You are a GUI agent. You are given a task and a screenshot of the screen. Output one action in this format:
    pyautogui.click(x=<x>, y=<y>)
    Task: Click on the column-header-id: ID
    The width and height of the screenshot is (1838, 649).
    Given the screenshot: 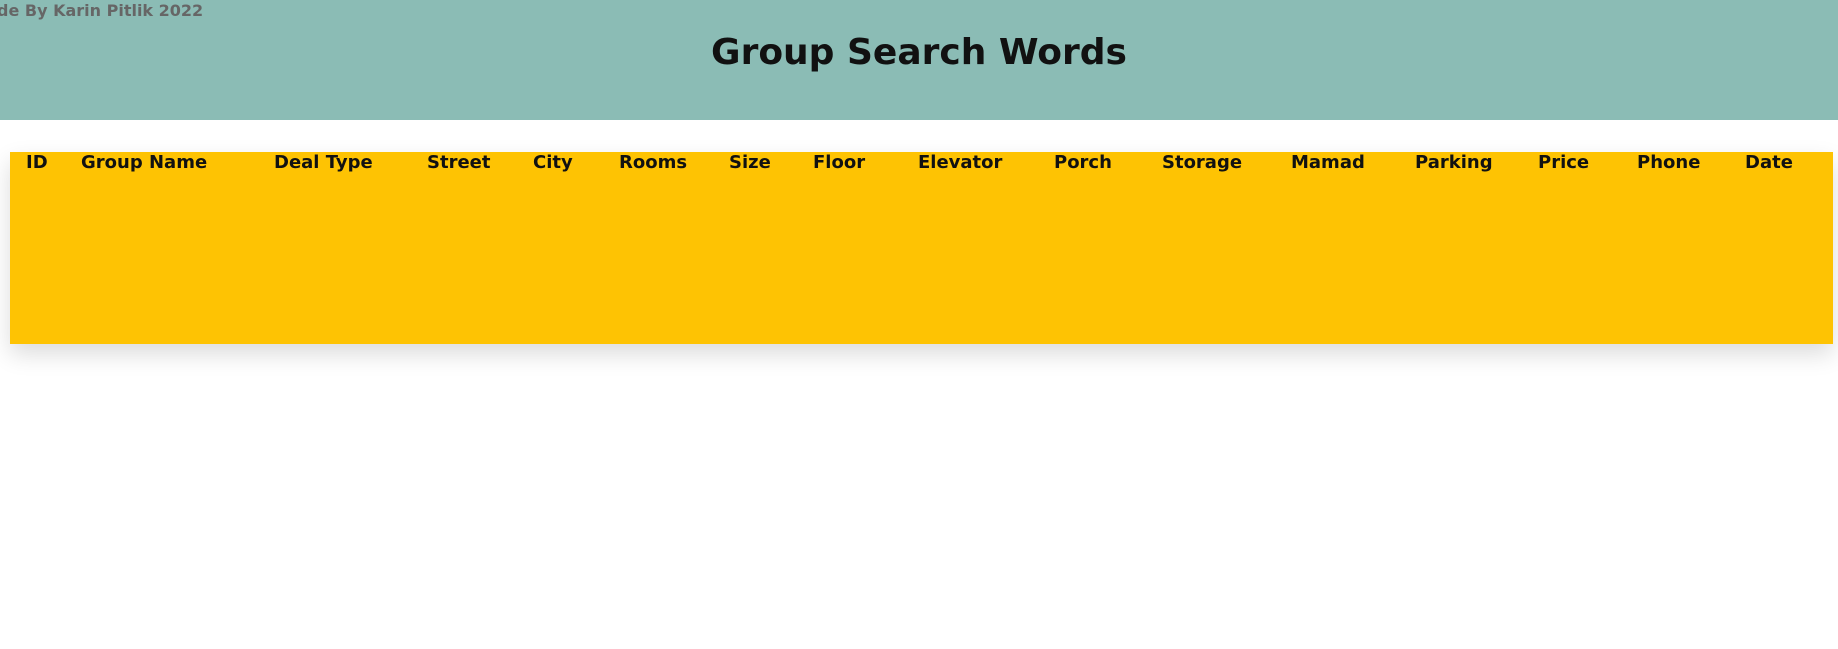 What is the action you would take?
    pyautogui.click(x=37, y=162)
    